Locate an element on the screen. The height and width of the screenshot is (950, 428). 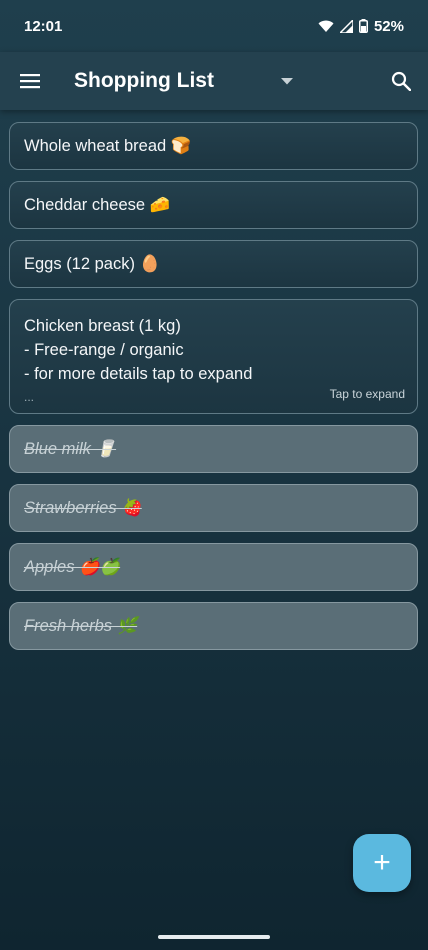
status-icons: 52% is located at coordinates (361, 26).